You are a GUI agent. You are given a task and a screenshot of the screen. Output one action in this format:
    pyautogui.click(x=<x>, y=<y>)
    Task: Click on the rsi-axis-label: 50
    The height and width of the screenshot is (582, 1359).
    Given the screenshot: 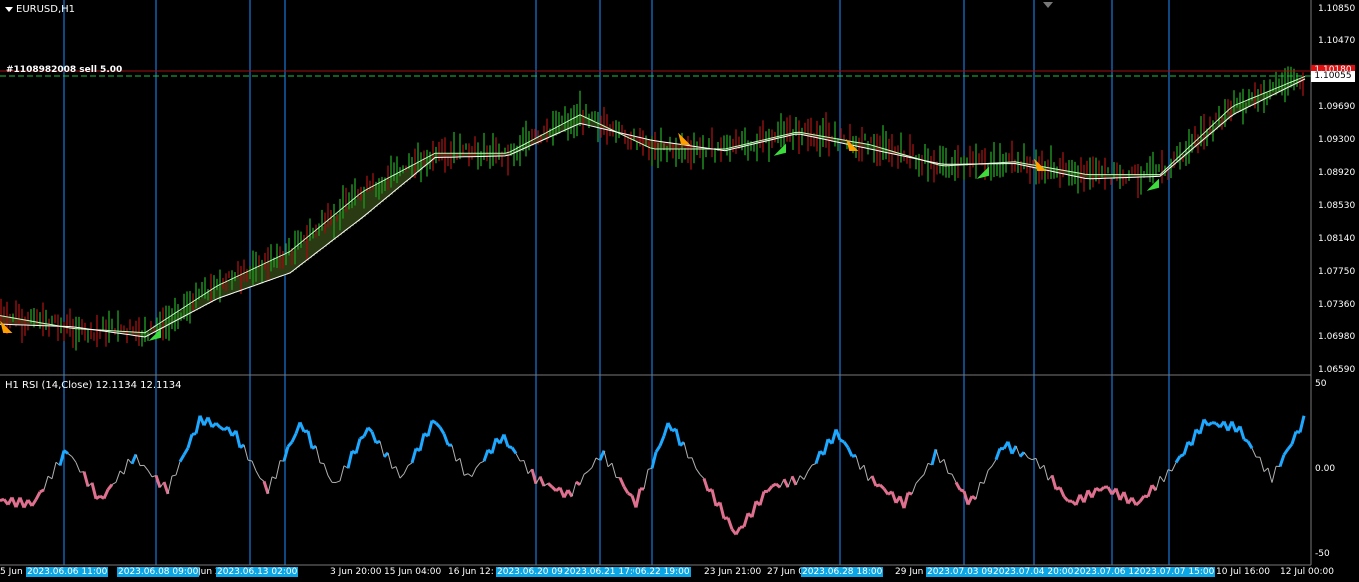 What is the action you would take?
    pyautogui.click(x=1321, y=384)
    